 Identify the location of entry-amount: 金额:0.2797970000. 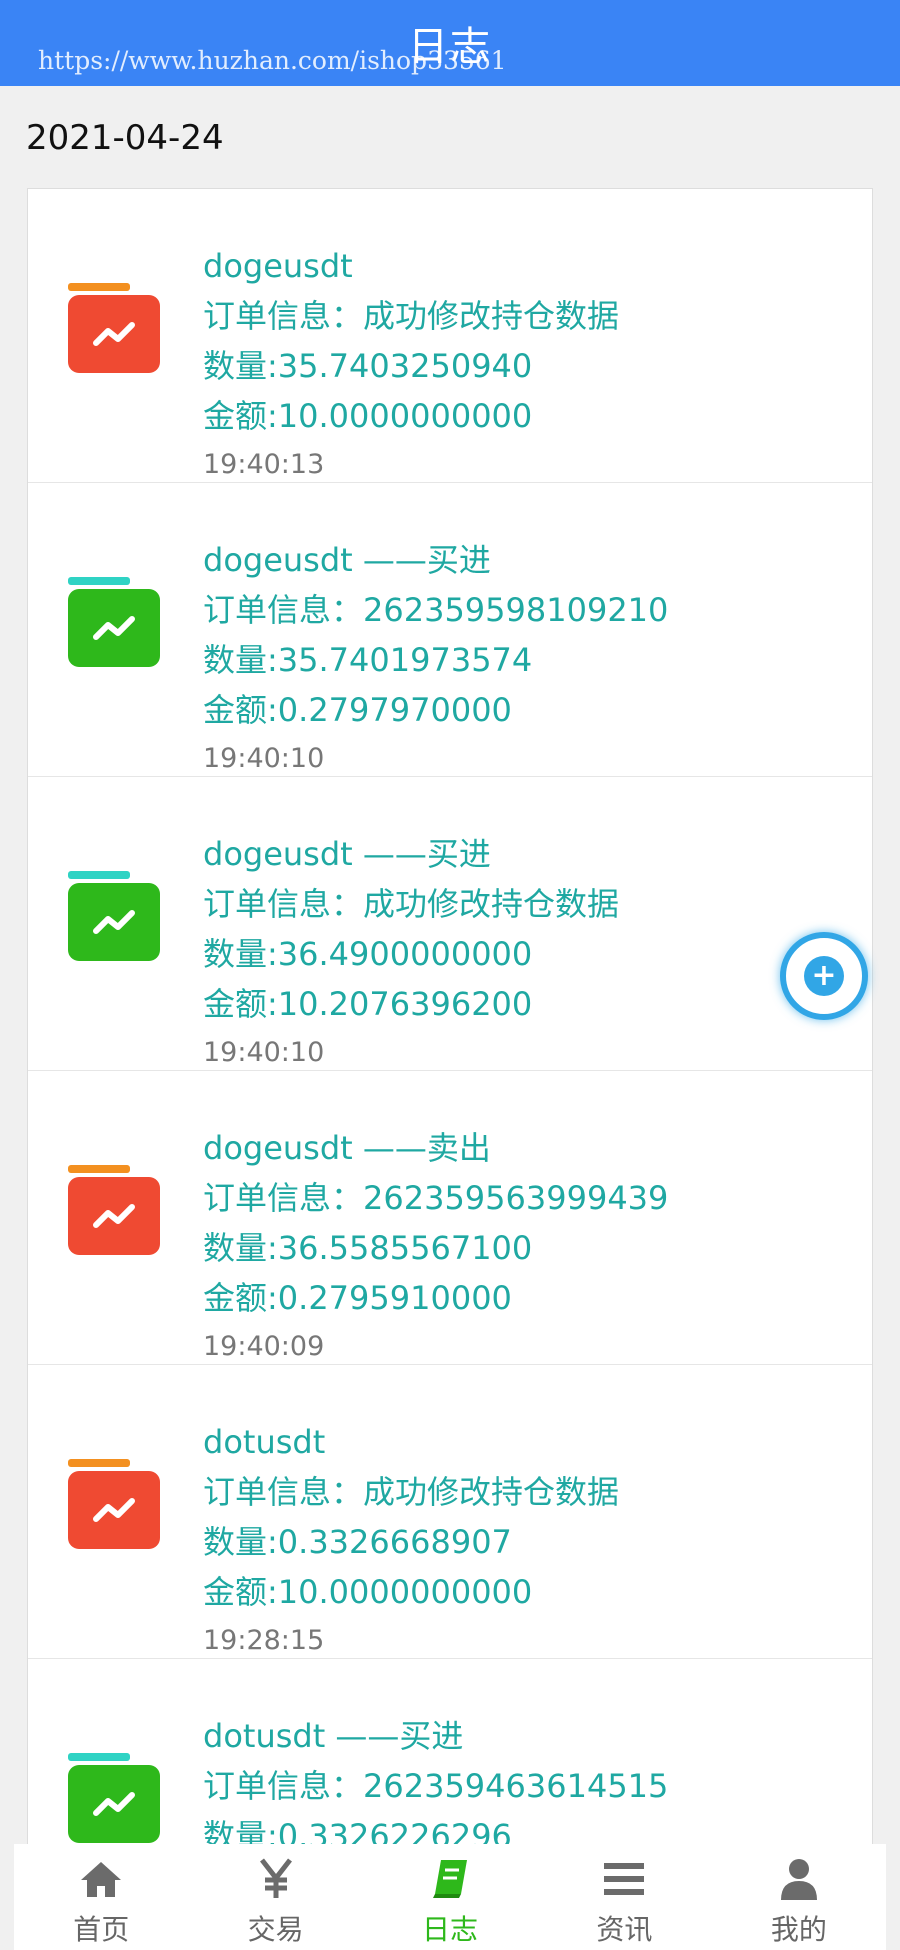
(357, 710).